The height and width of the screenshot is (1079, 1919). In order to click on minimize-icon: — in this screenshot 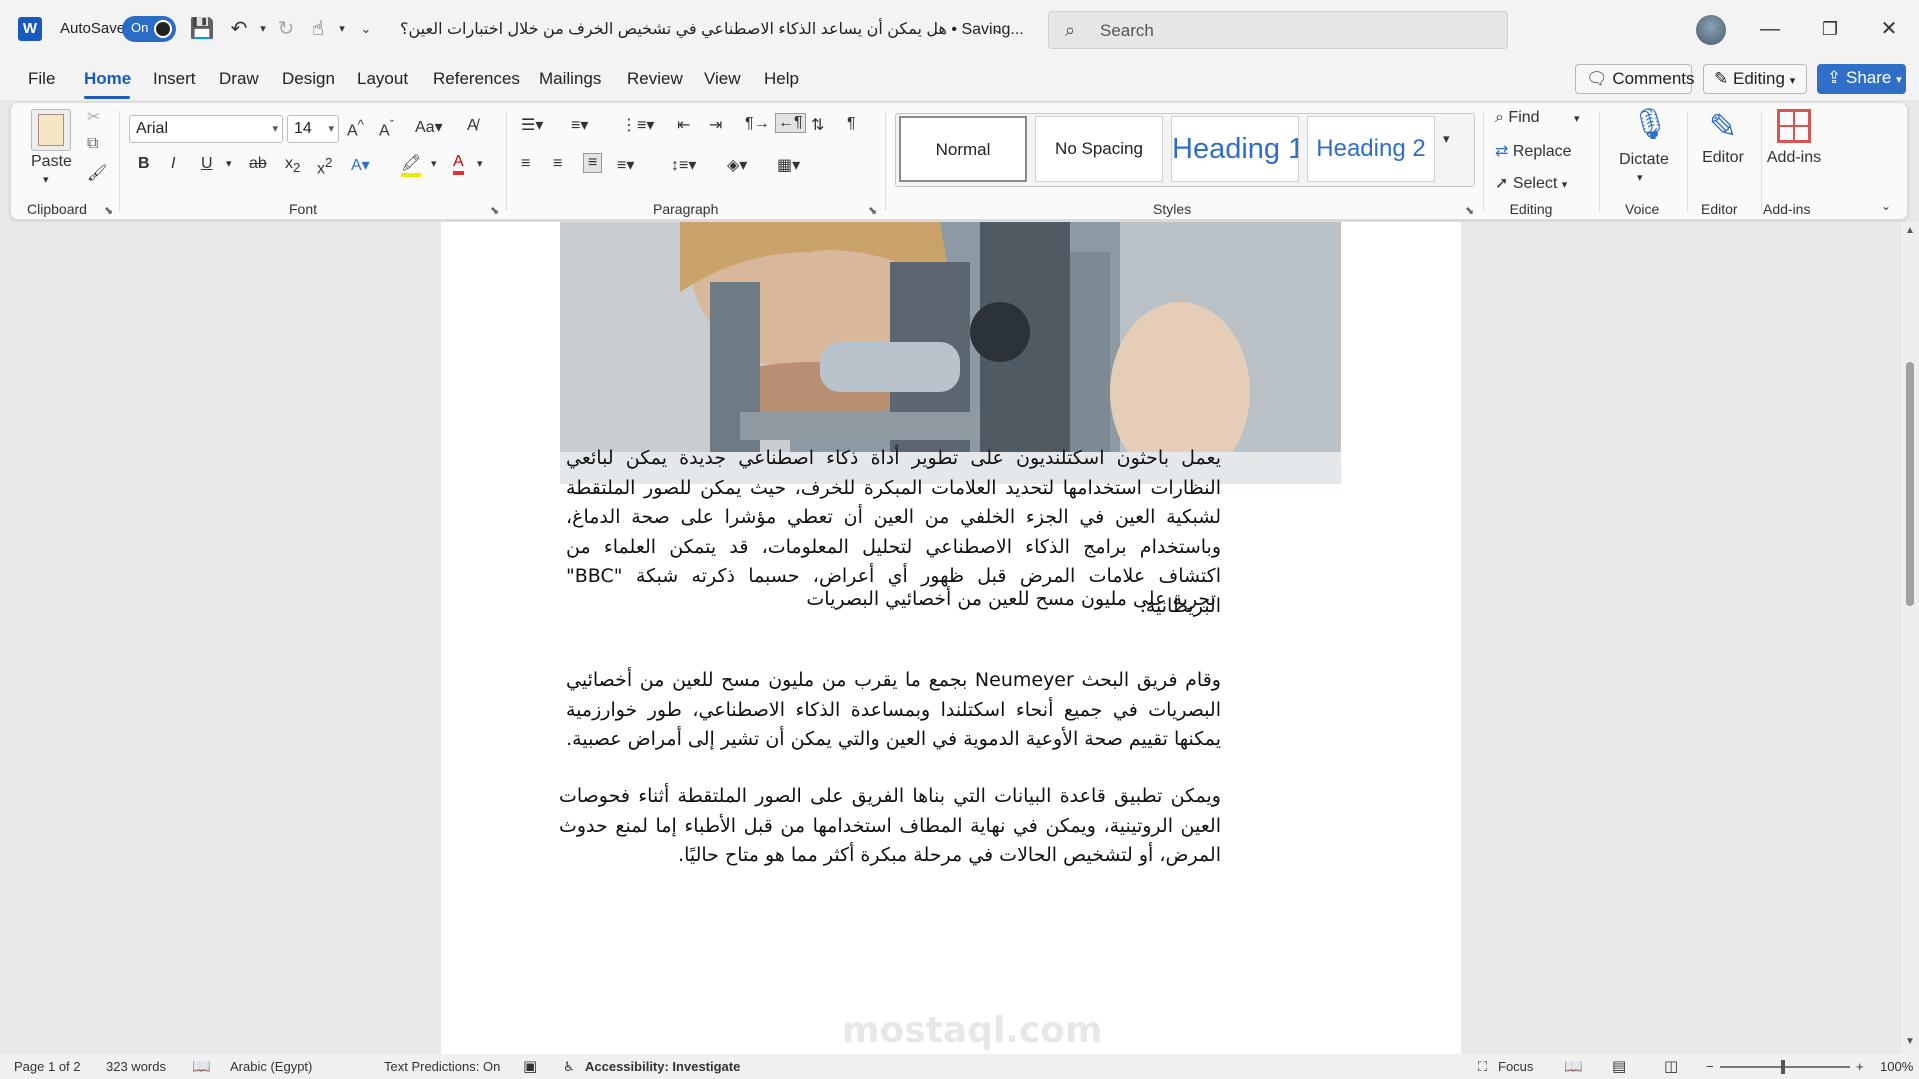, I will do `click(1770, 29)`.